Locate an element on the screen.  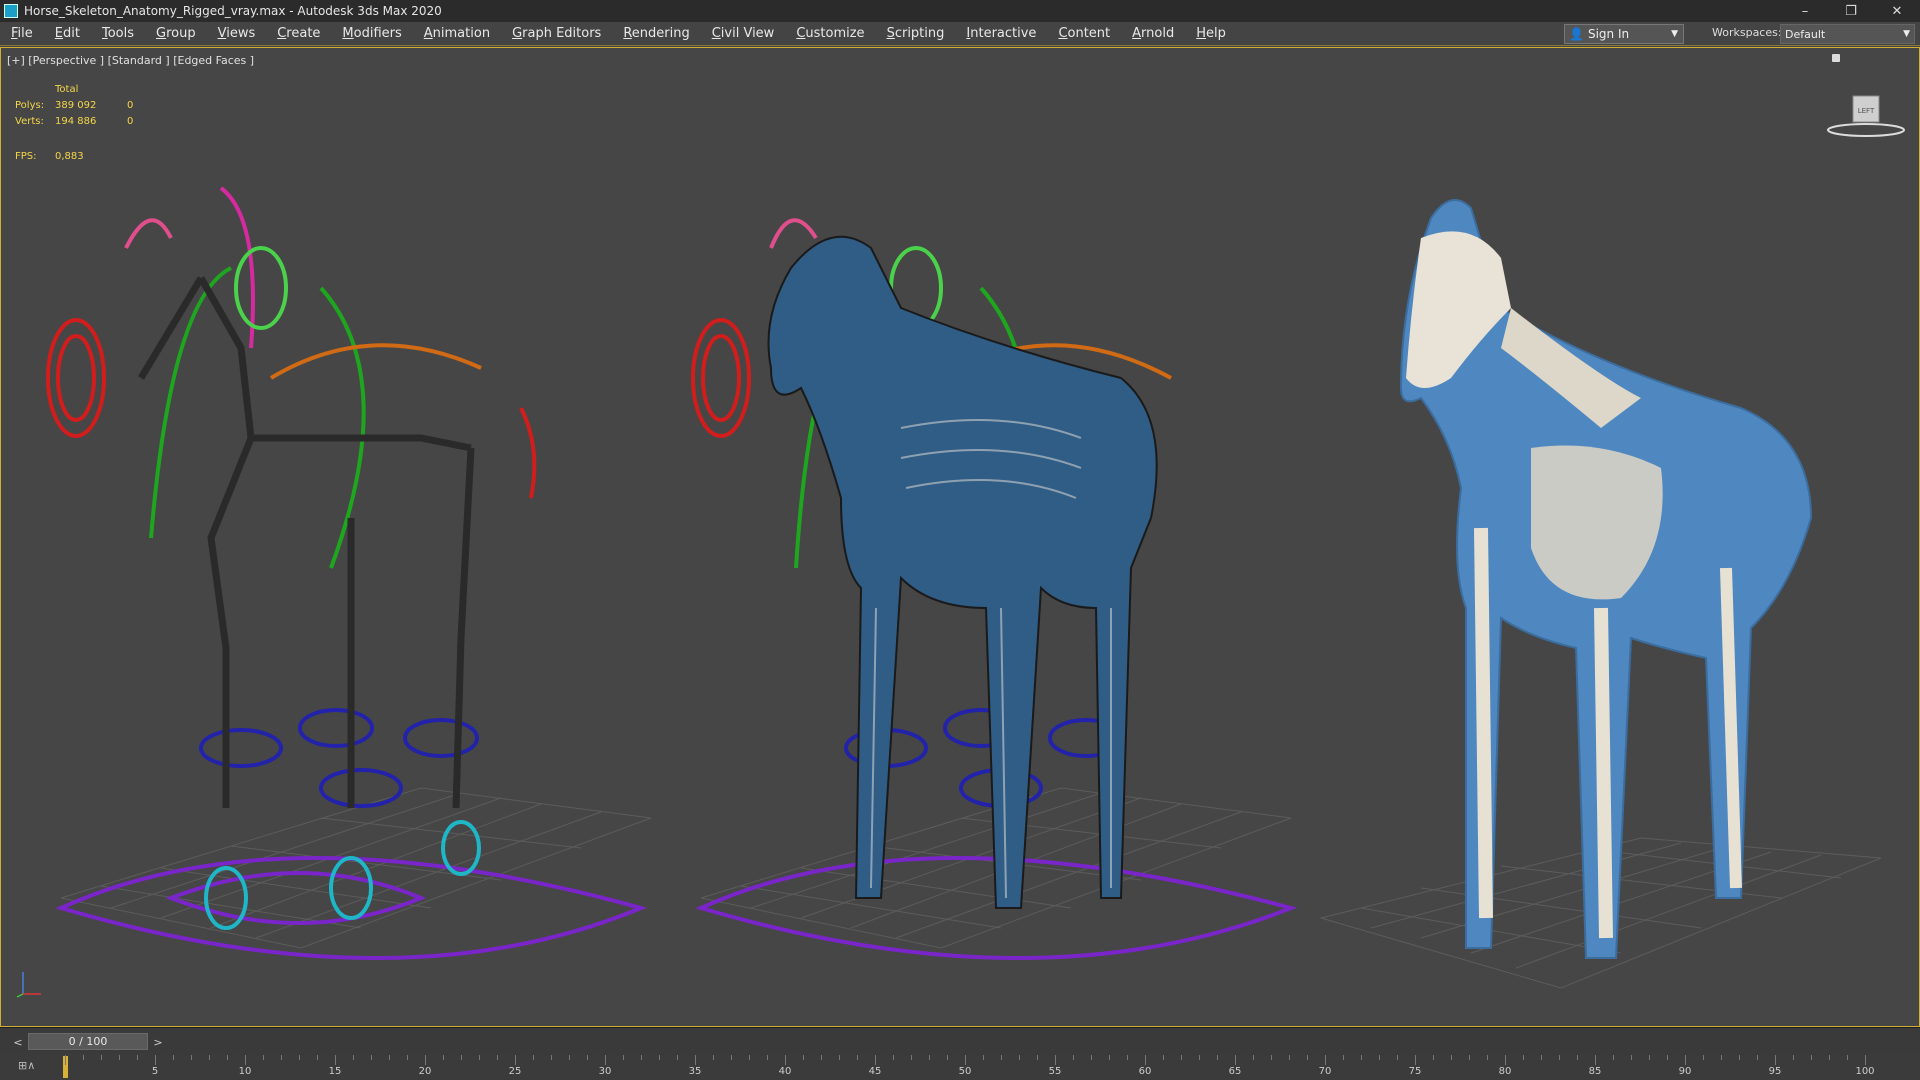
verts-selected: 0 is located at coordinates (130, 121).